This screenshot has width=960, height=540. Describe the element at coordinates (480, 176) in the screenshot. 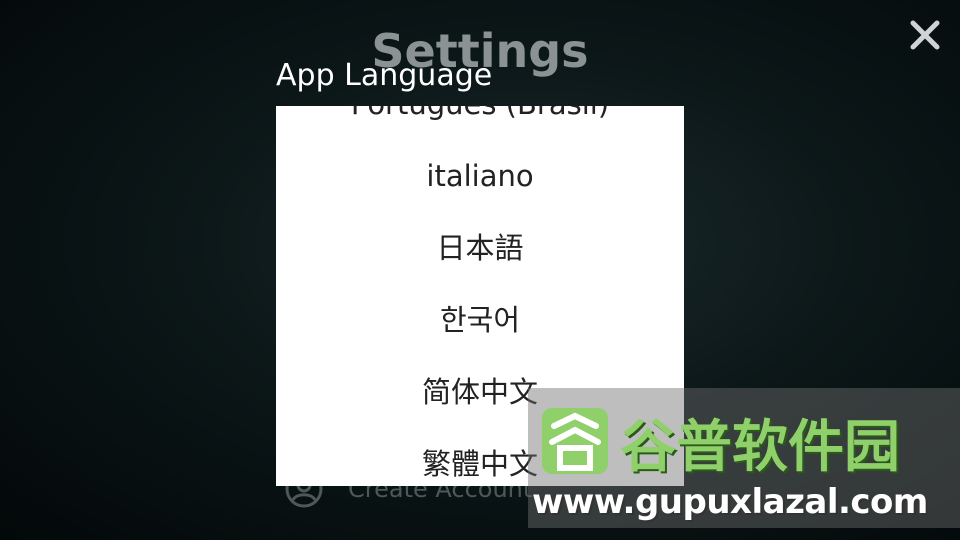

I see `language-option-italian: italiano` at that location.